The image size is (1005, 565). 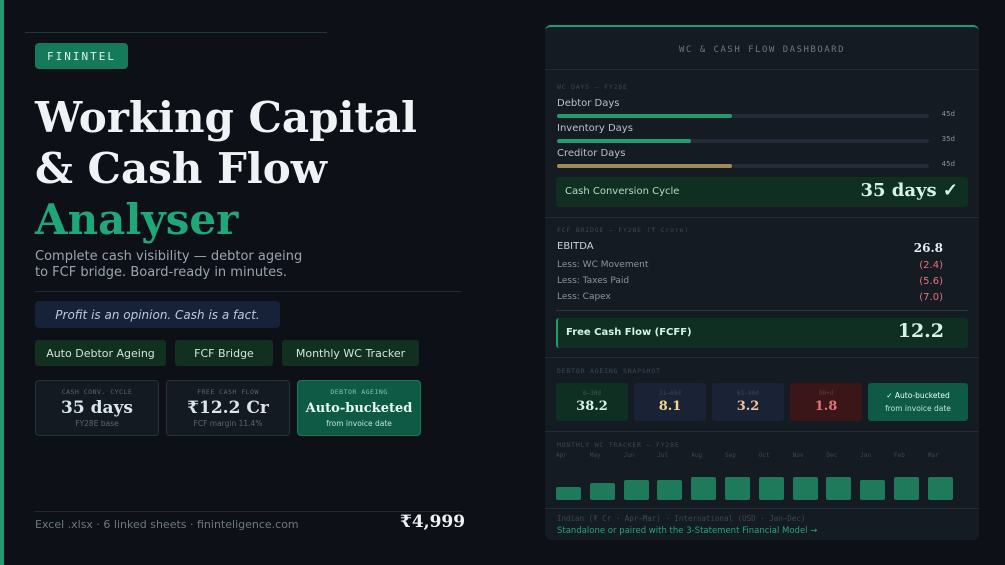 What do you see at coordinates (948, 139) in the screenshot?
I see `wc-row-value: 35d` at bounding box center [948, 139].